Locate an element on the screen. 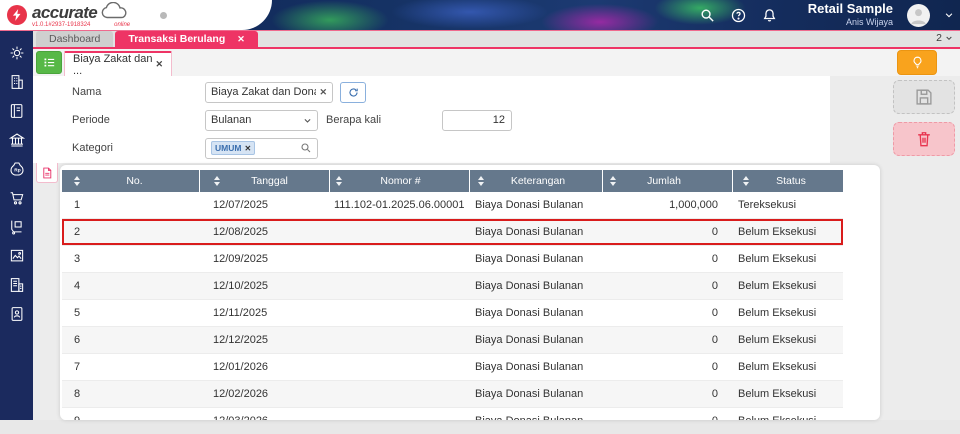 The image size is (960, 434). kategori-tag-label: UMUM is located at coordinates (228, 148).